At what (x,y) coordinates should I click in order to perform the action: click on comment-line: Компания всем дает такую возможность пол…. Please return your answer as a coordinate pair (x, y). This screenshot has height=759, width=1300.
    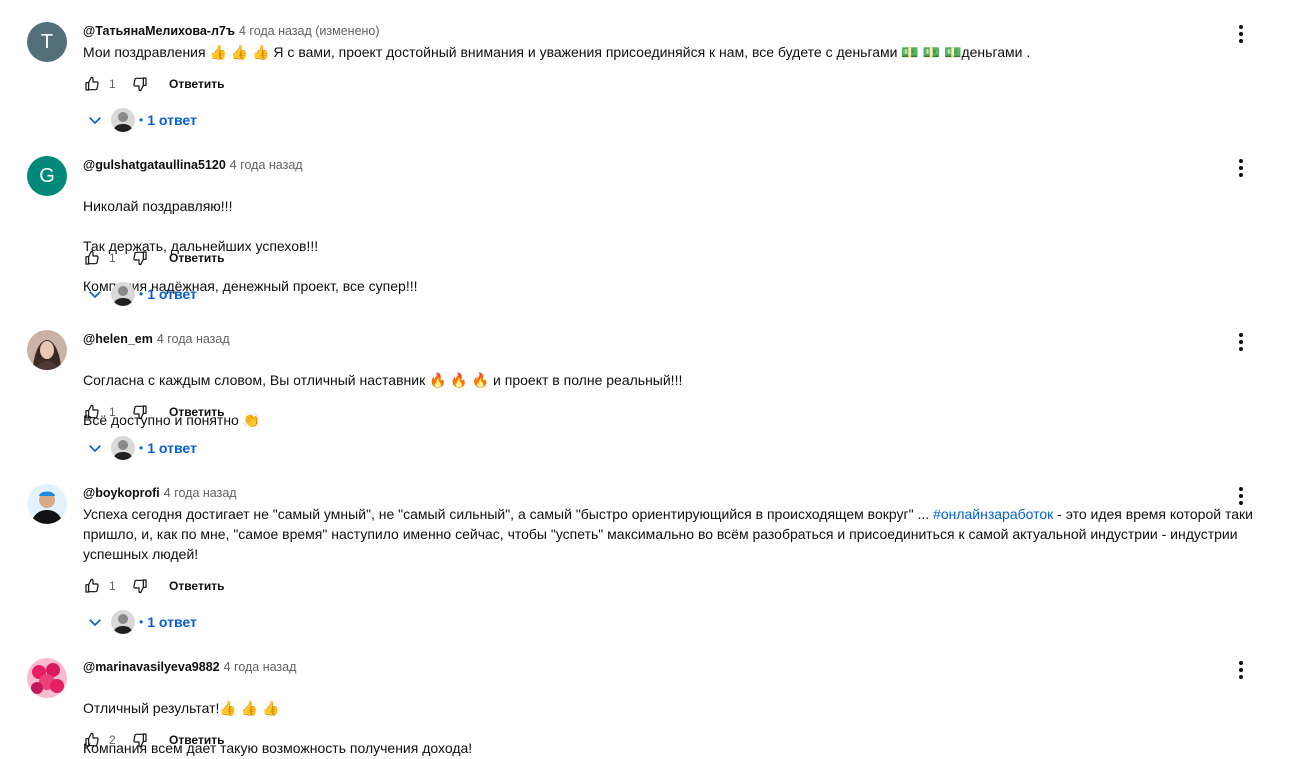
    Looking at the image, I should click on (278, 748).